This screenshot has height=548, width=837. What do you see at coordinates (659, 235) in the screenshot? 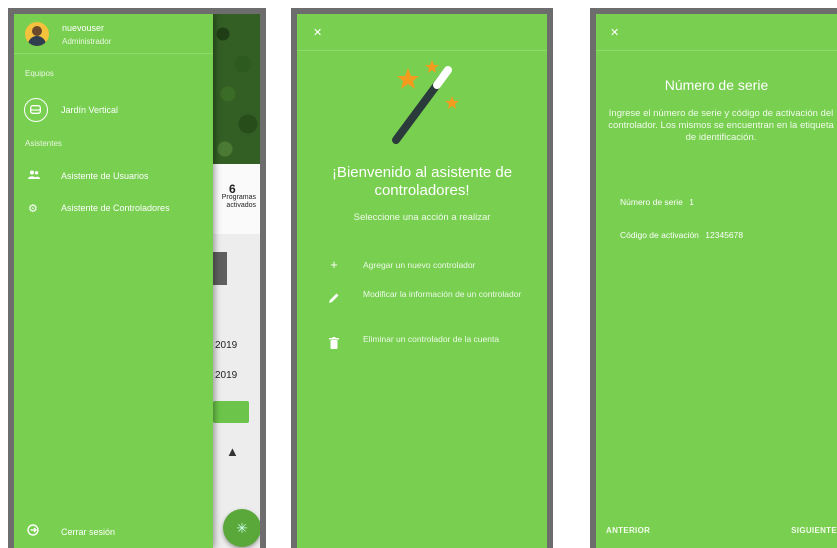
I see `activation-code-label: Código de activación` at bounding box center [659, 235].